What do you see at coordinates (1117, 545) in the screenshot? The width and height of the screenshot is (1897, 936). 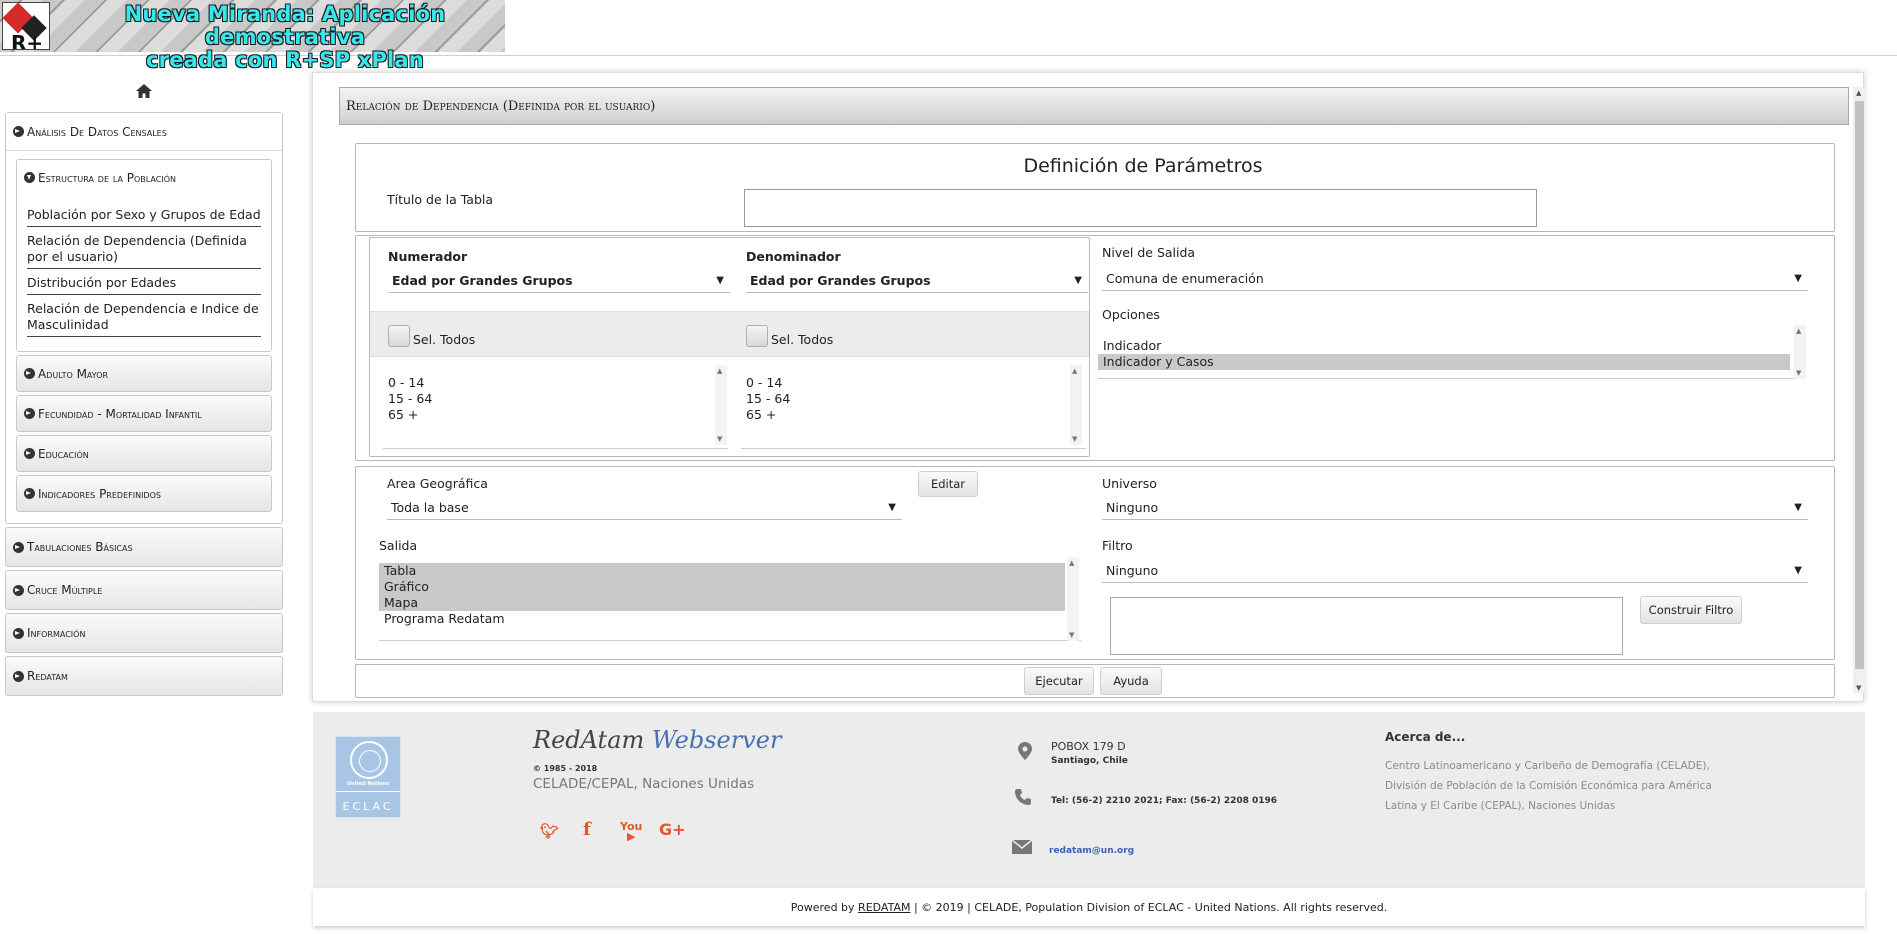 I see `filtro-label: Filtro` at bounding box center [1117, 545].